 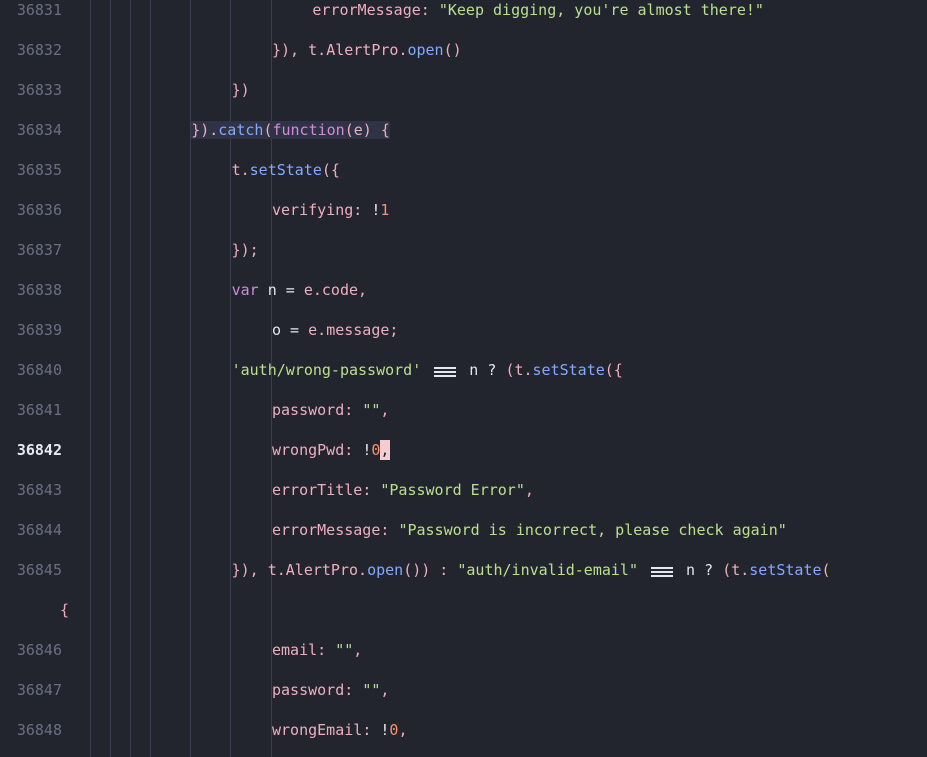 What do you see at coordinates (547, 570) in the screenshot?
I see `token-str: "auth/invalid-email"` at bounding box center [547, 570].